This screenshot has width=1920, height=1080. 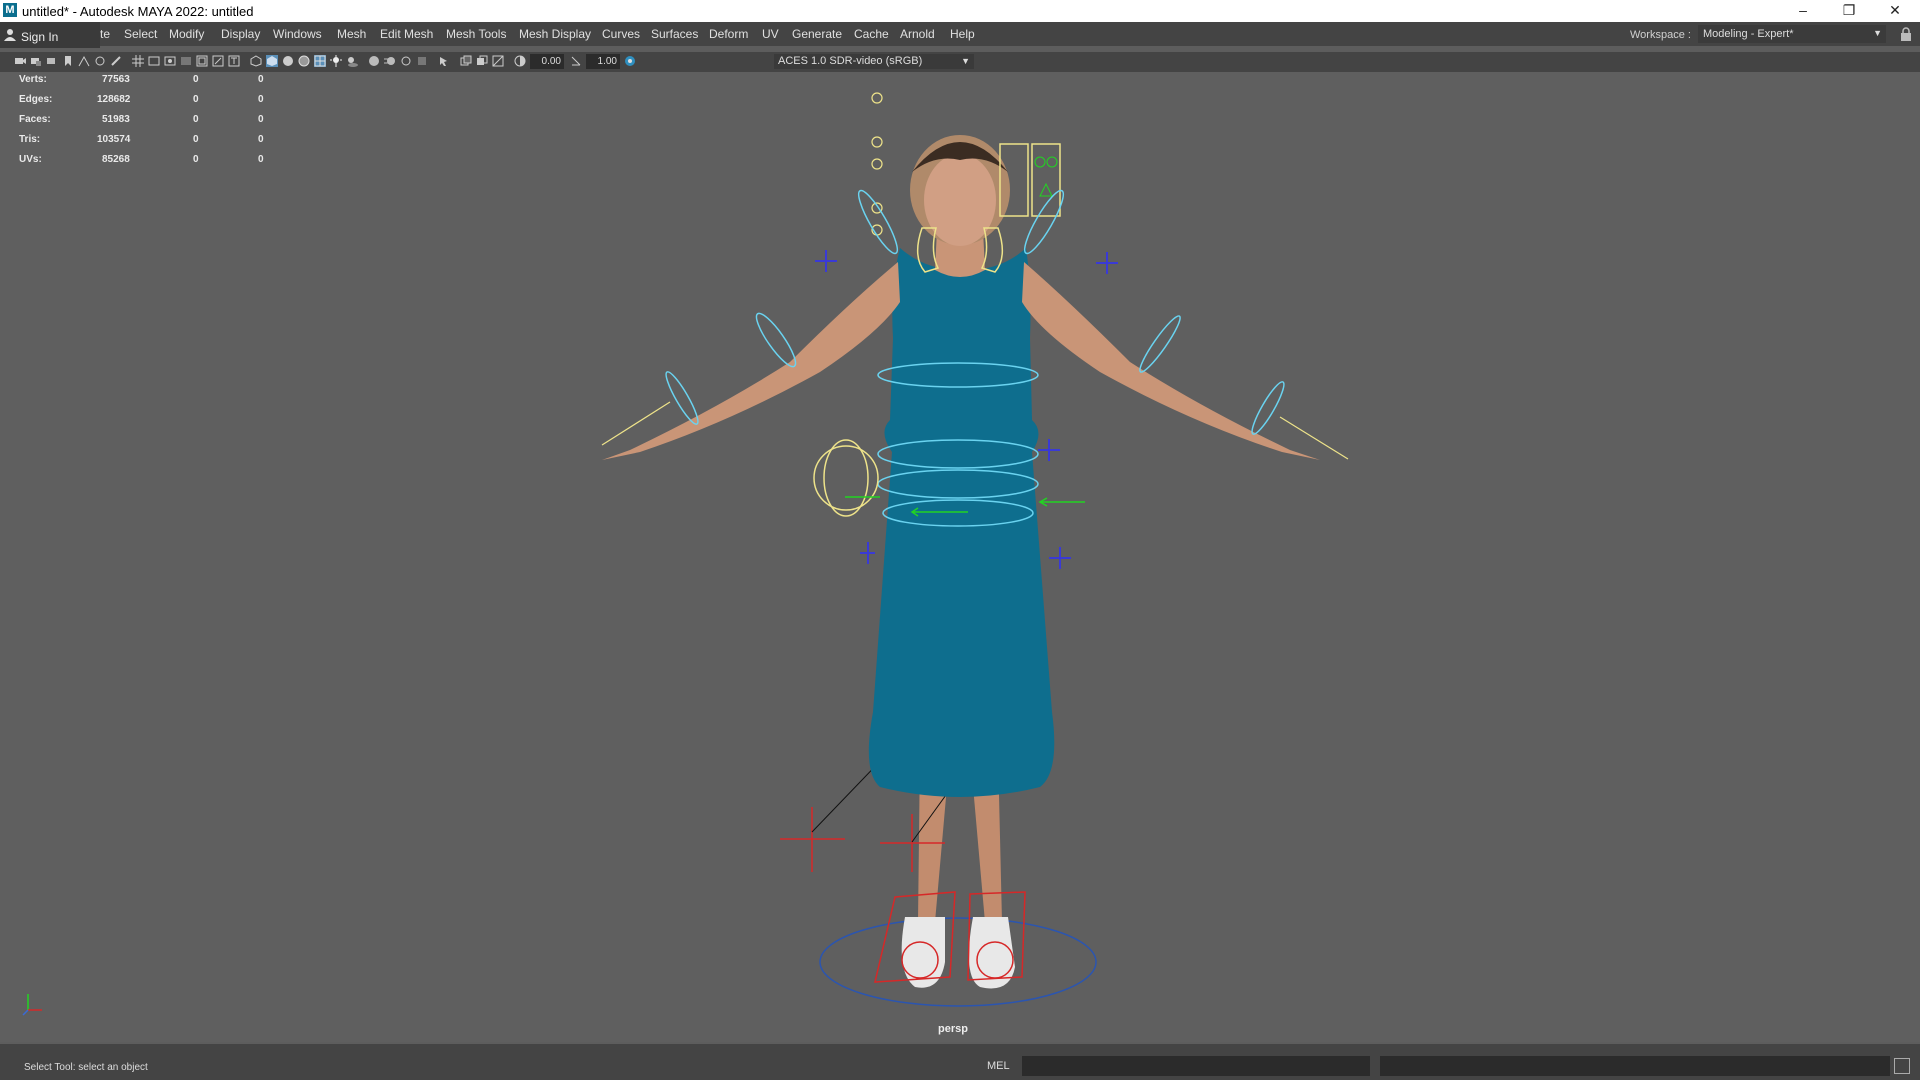 I want to click on use-all-lights-icon, so click(x=336, y=61).